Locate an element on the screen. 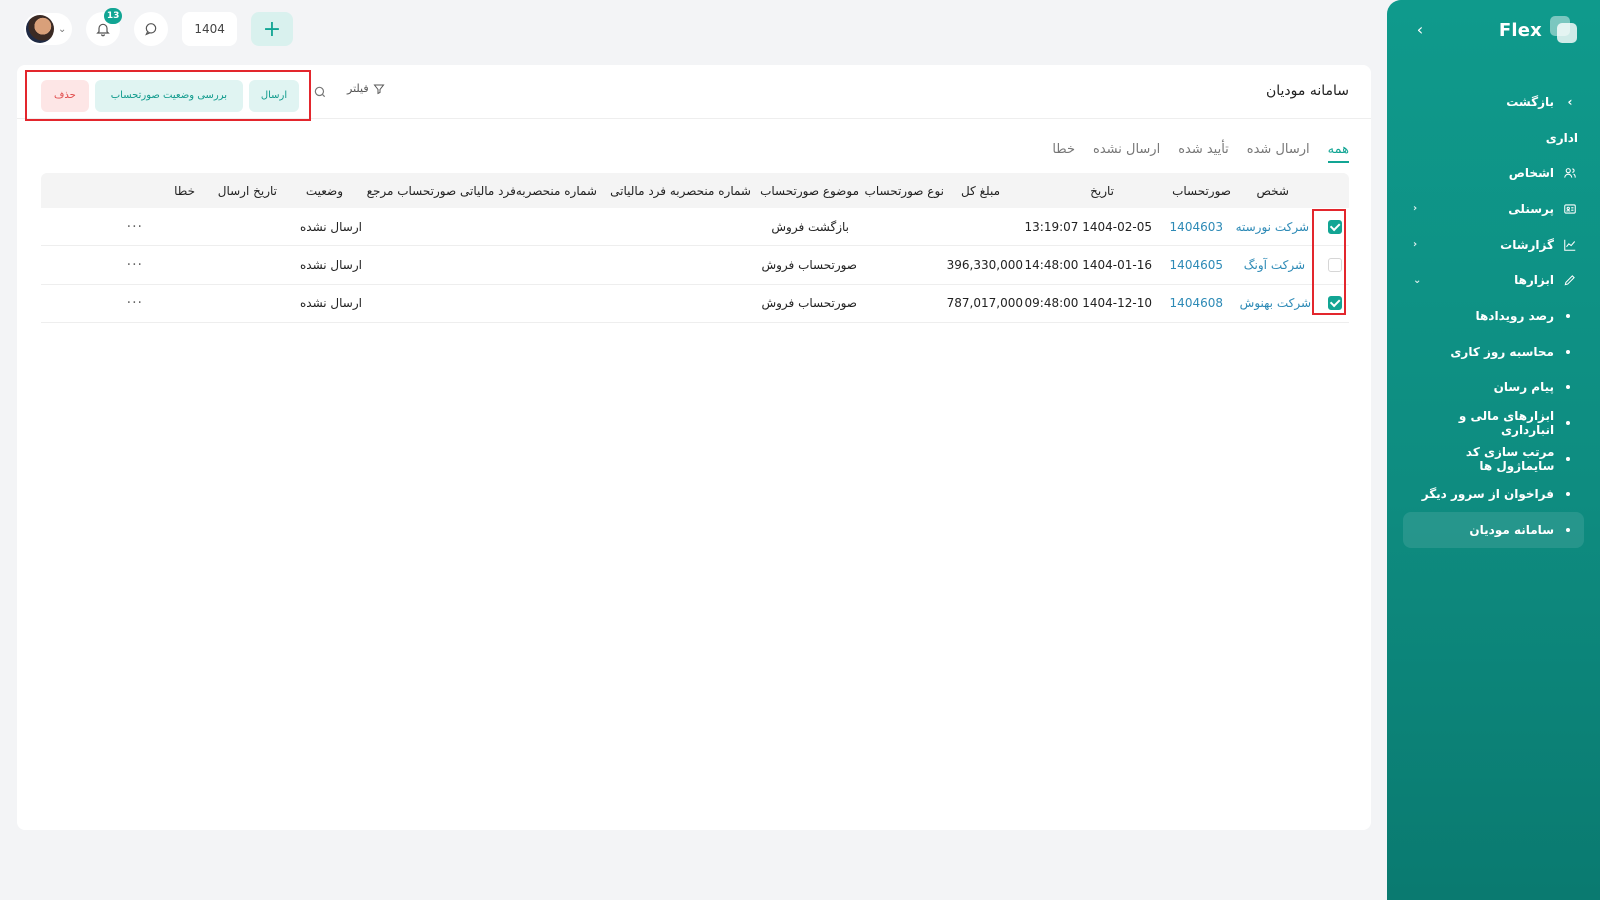  date-cell: 1404-01-16 14:48:00 is located at coordinates (1088, 264).